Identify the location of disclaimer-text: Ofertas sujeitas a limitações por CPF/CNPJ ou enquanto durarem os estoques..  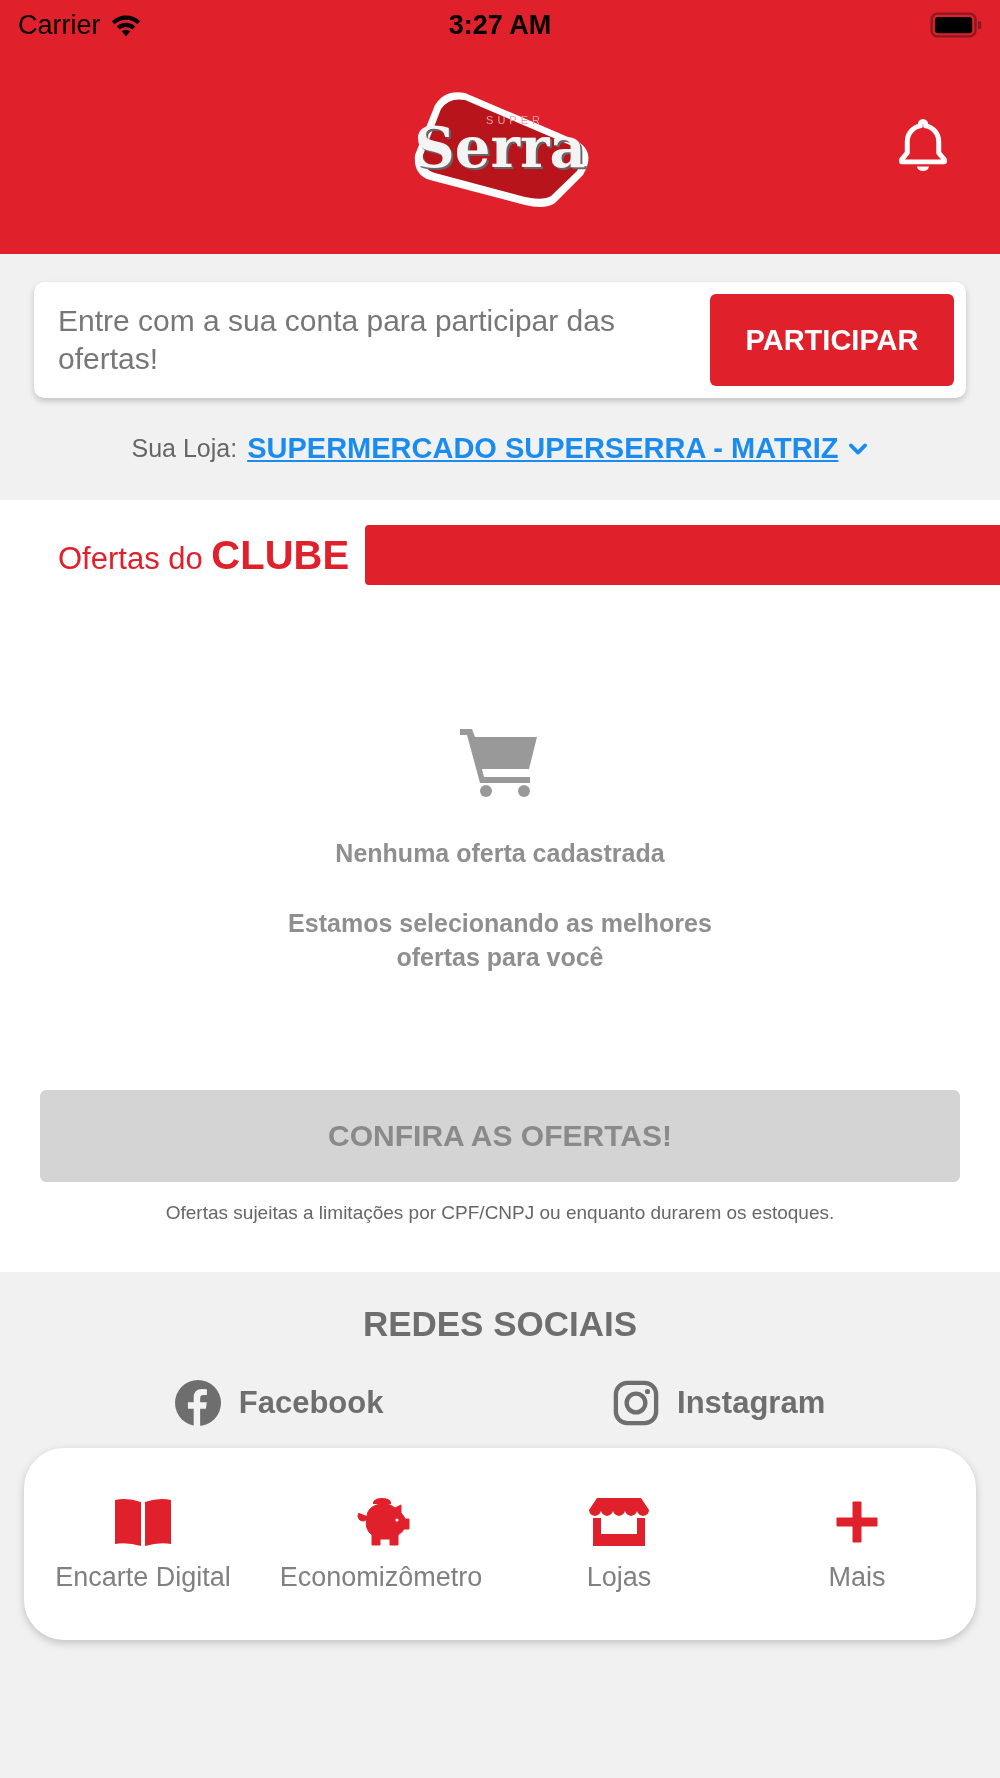
(500, 1213).